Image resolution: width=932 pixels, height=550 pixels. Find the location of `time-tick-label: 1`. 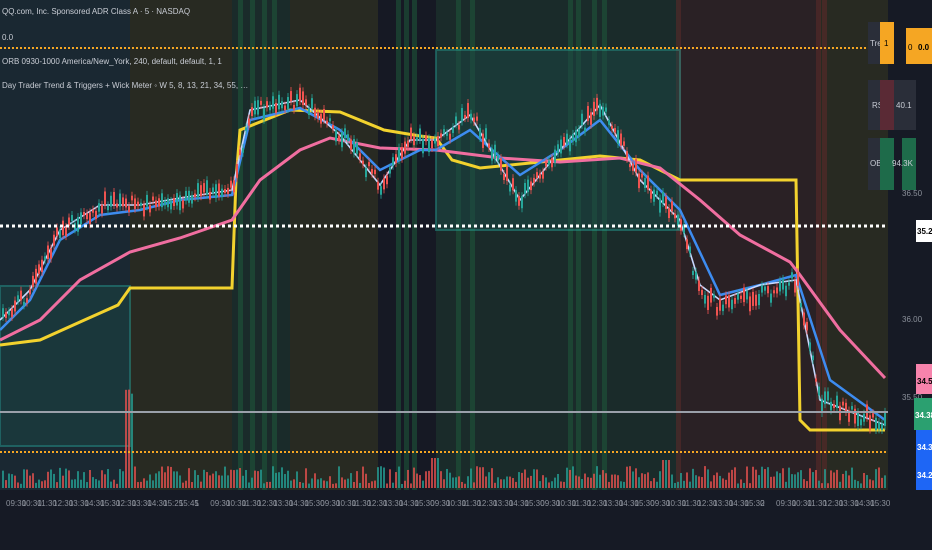

time-tick-label: 1 is located at coordinates (197, 503).